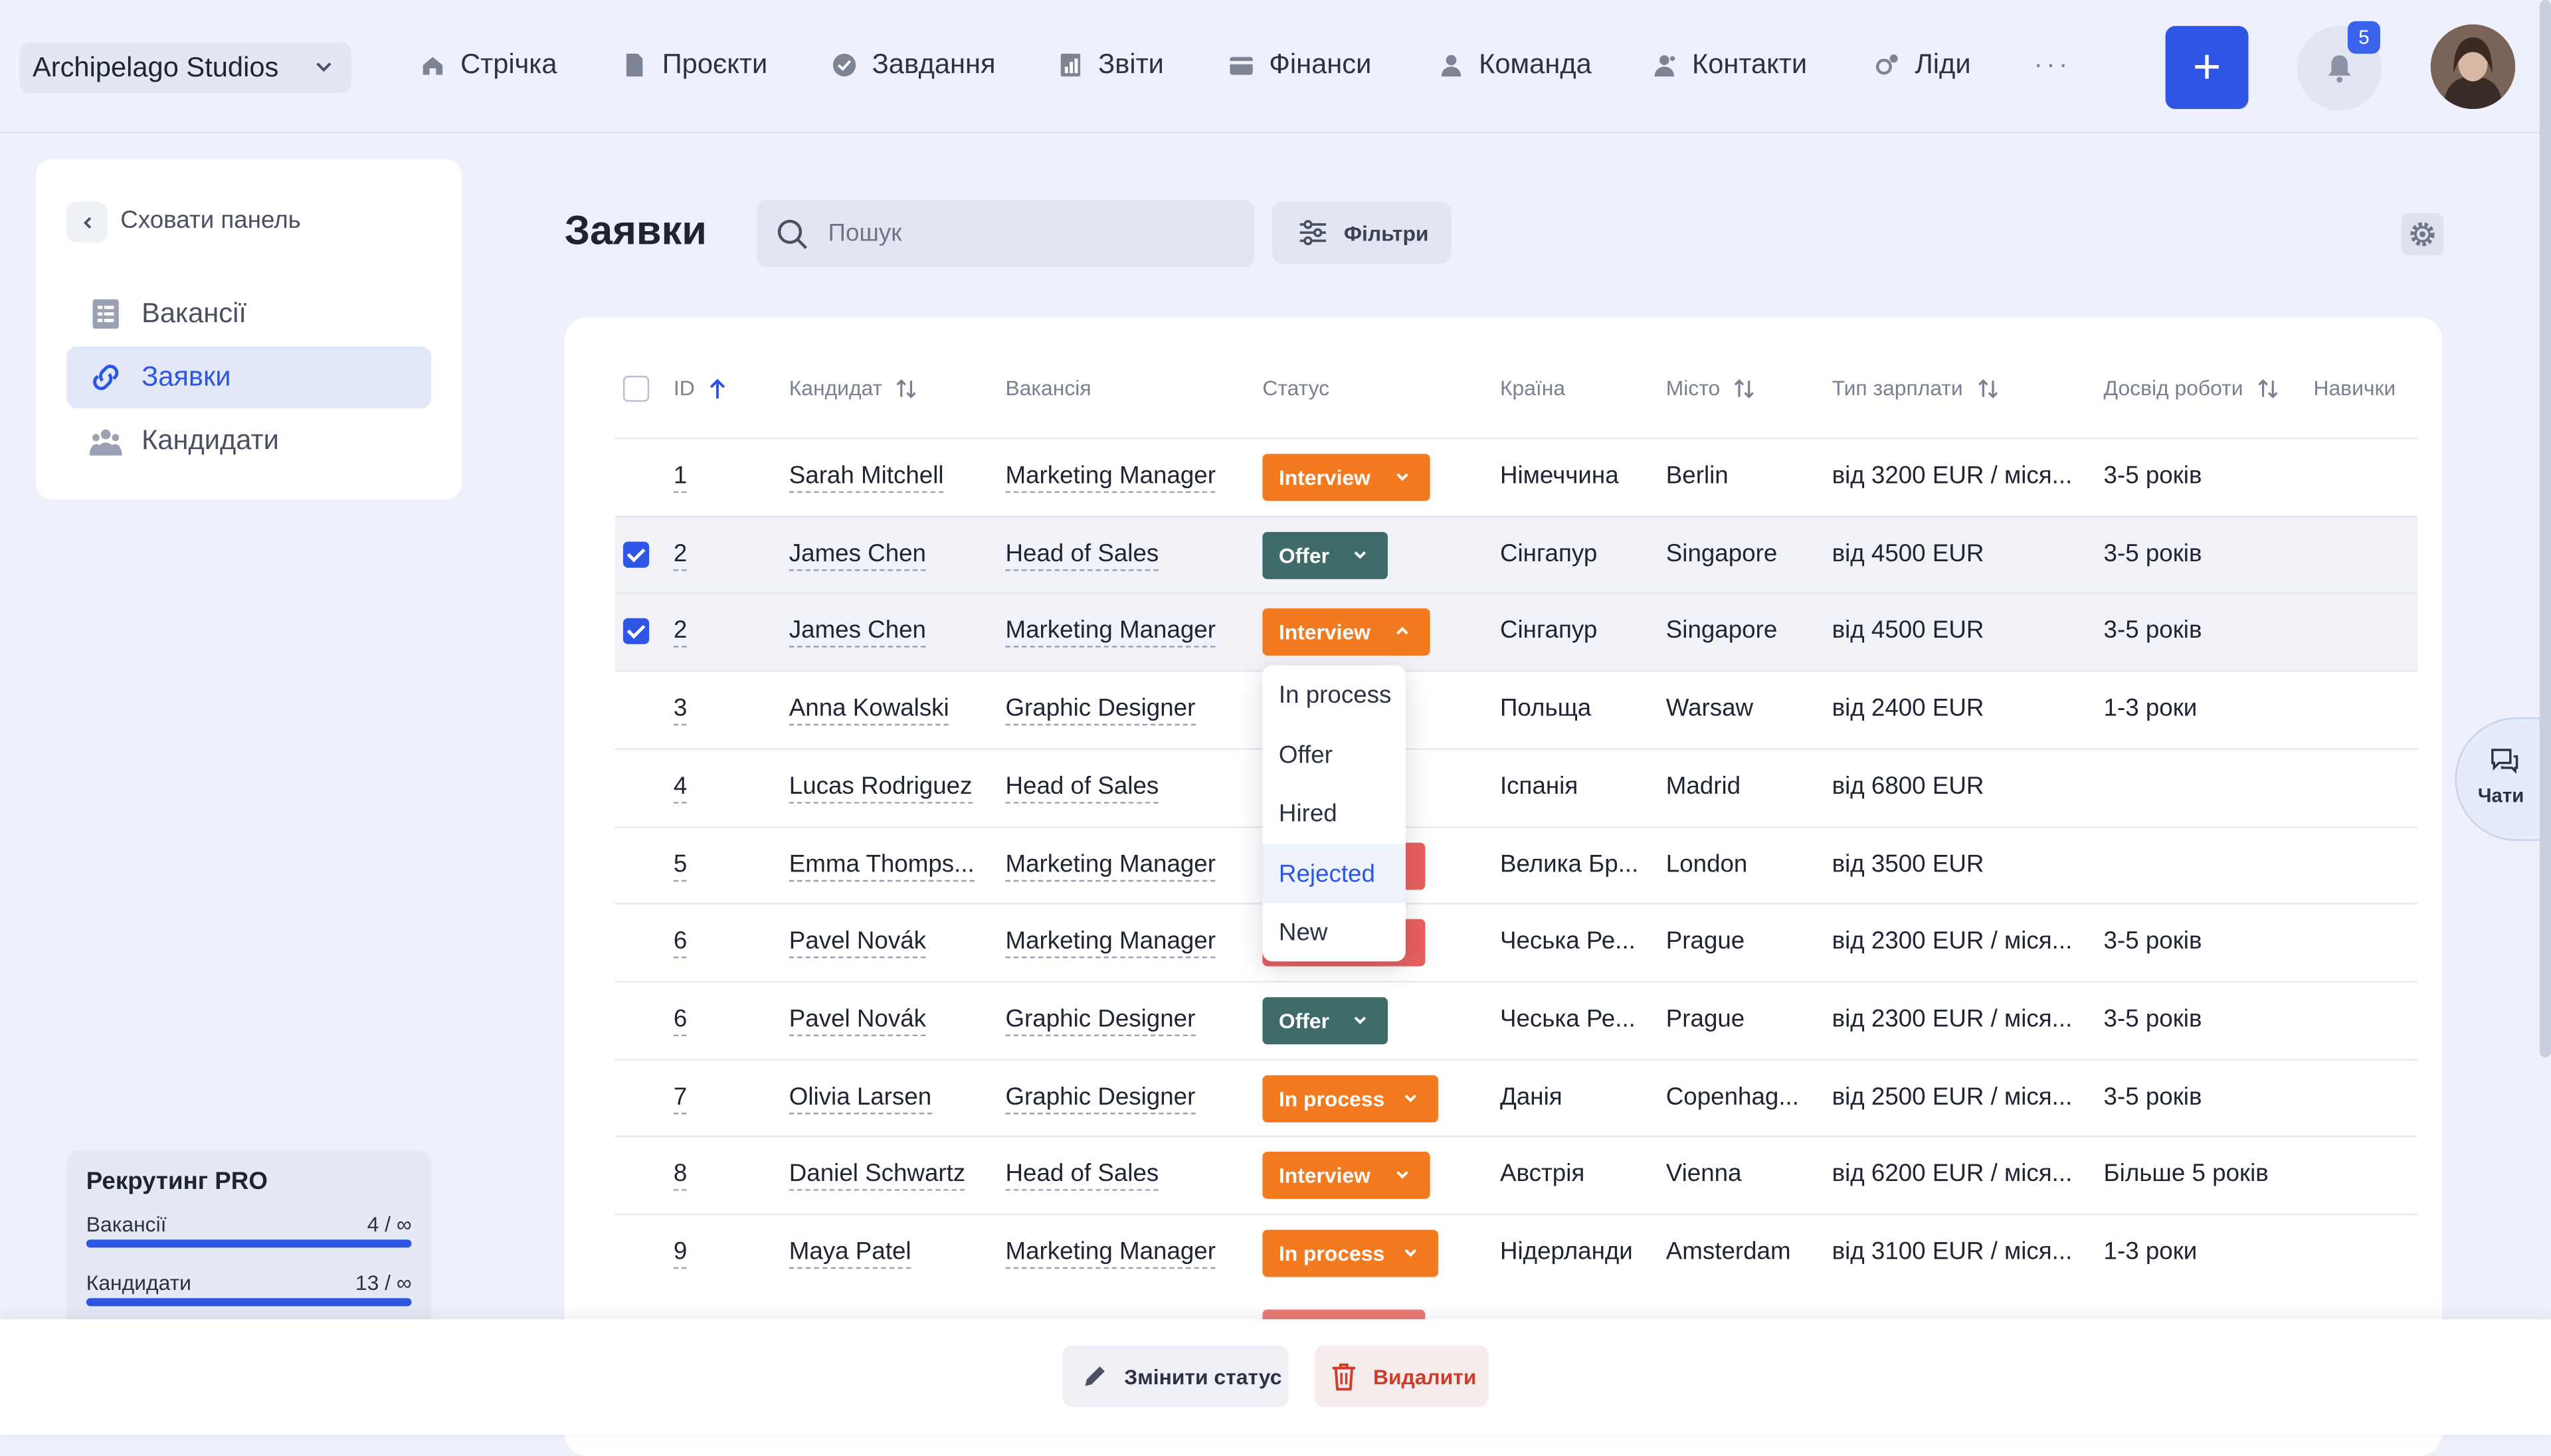 This screenshot has height=1456, width=2551. I want to click on column-header-vacancy: Вакансія, so click(1048, 388).